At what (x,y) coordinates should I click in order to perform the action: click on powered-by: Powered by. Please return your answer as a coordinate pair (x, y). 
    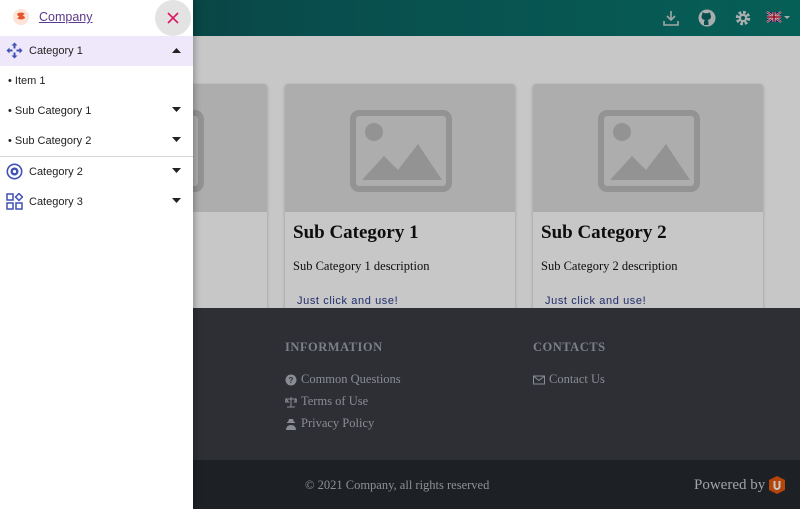
    Looking at the image, I should click on (740, 485).